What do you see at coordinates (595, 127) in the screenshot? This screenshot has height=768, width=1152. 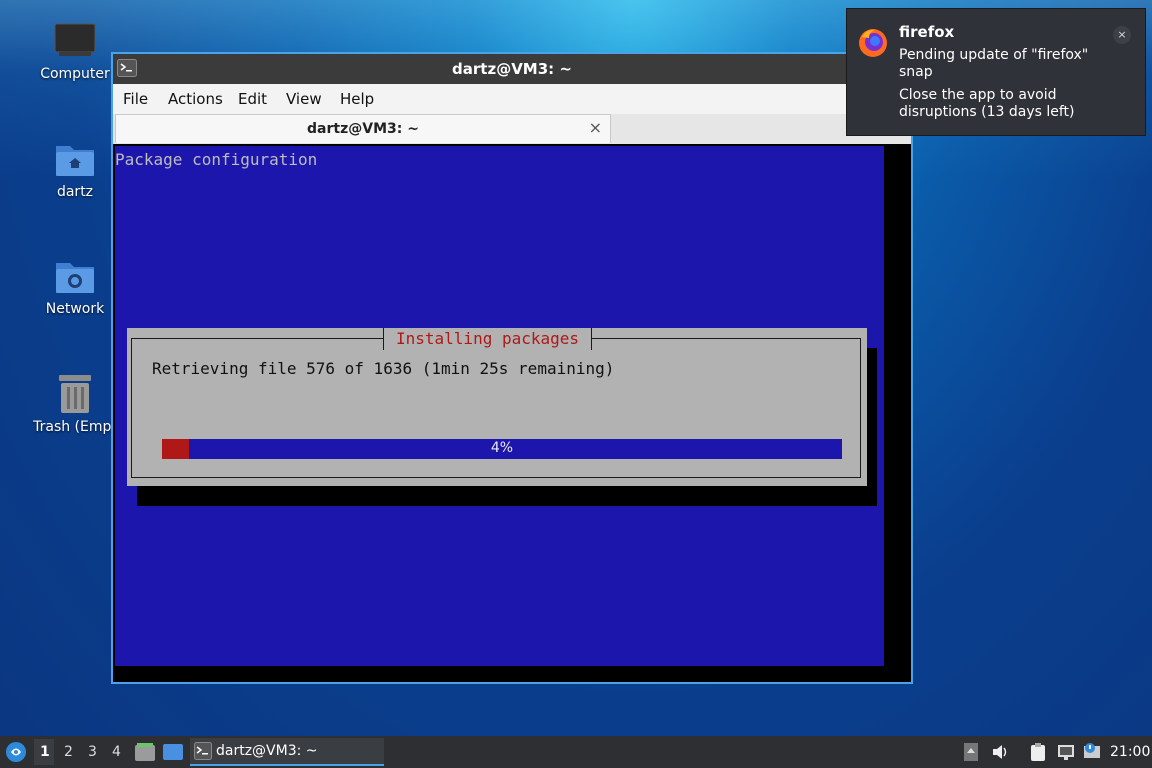 I see `tab-close-icon: ×` at bounding box center [595, 127].